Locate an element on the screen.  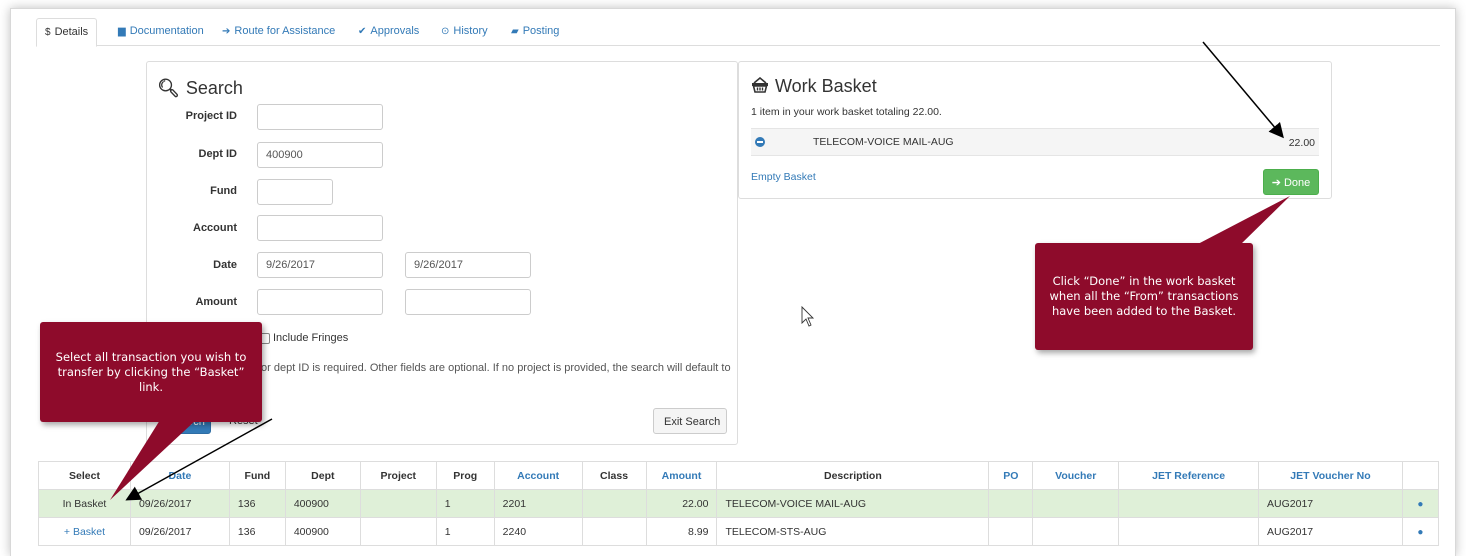
col-date: Date is located at coordinates (179, 475).